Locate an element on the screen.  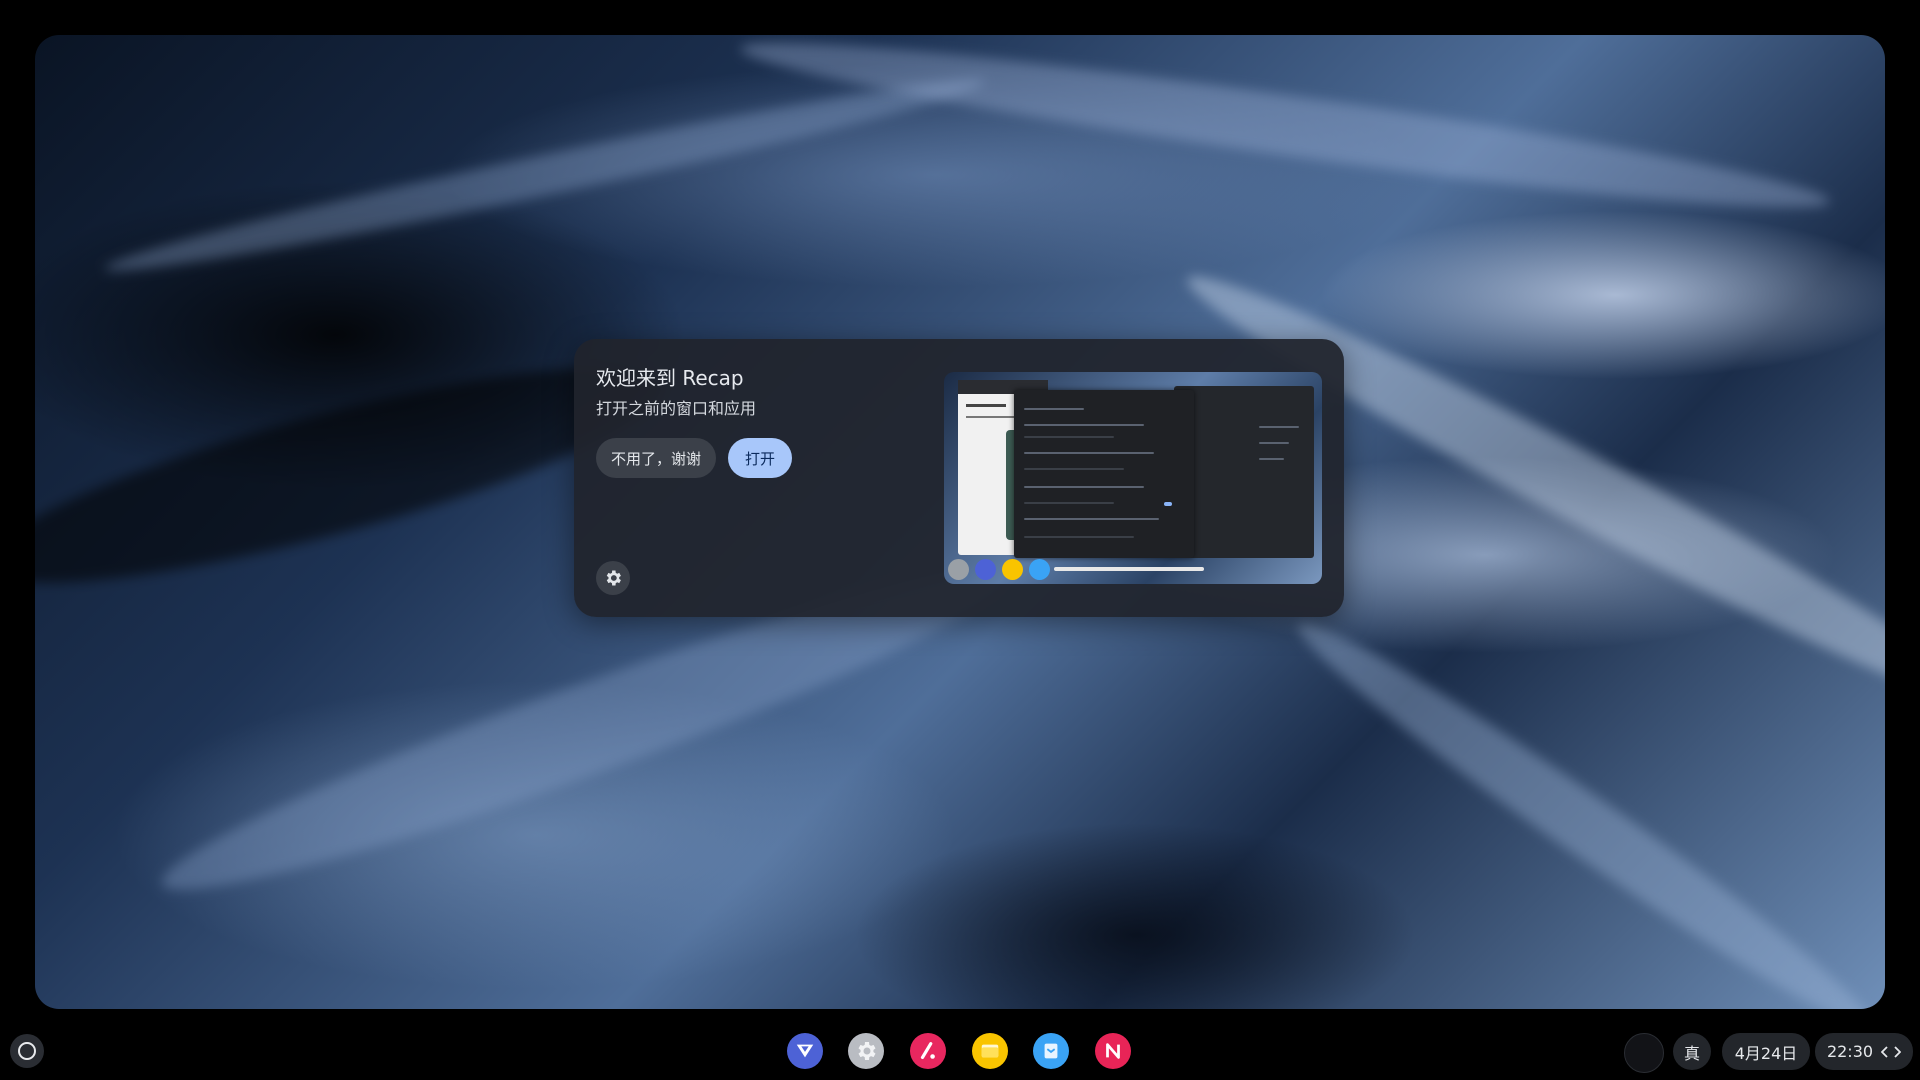
document-icon is located at coordinates (1051, 1051).